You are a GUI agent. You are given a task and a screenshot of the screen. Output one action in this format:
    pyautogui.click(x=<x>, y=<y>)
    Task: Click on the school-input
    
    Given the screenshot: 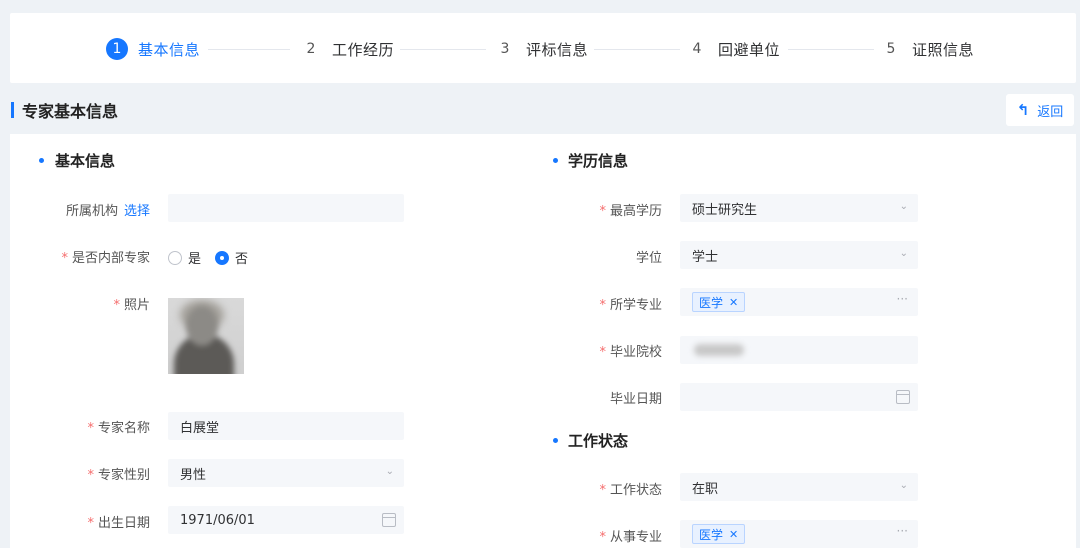 What is the action you would take?
    pyautogui.click(x=799, y=350)
    